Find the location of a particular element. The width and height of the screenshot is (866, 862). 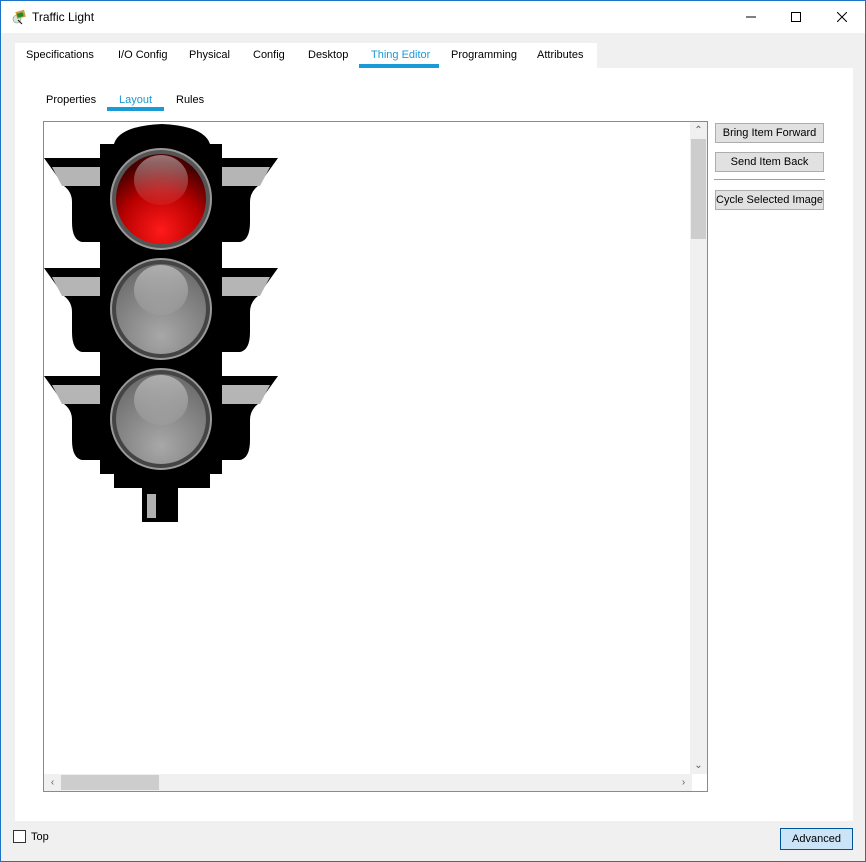

maximize-icon is located at coordinates (796, 17).